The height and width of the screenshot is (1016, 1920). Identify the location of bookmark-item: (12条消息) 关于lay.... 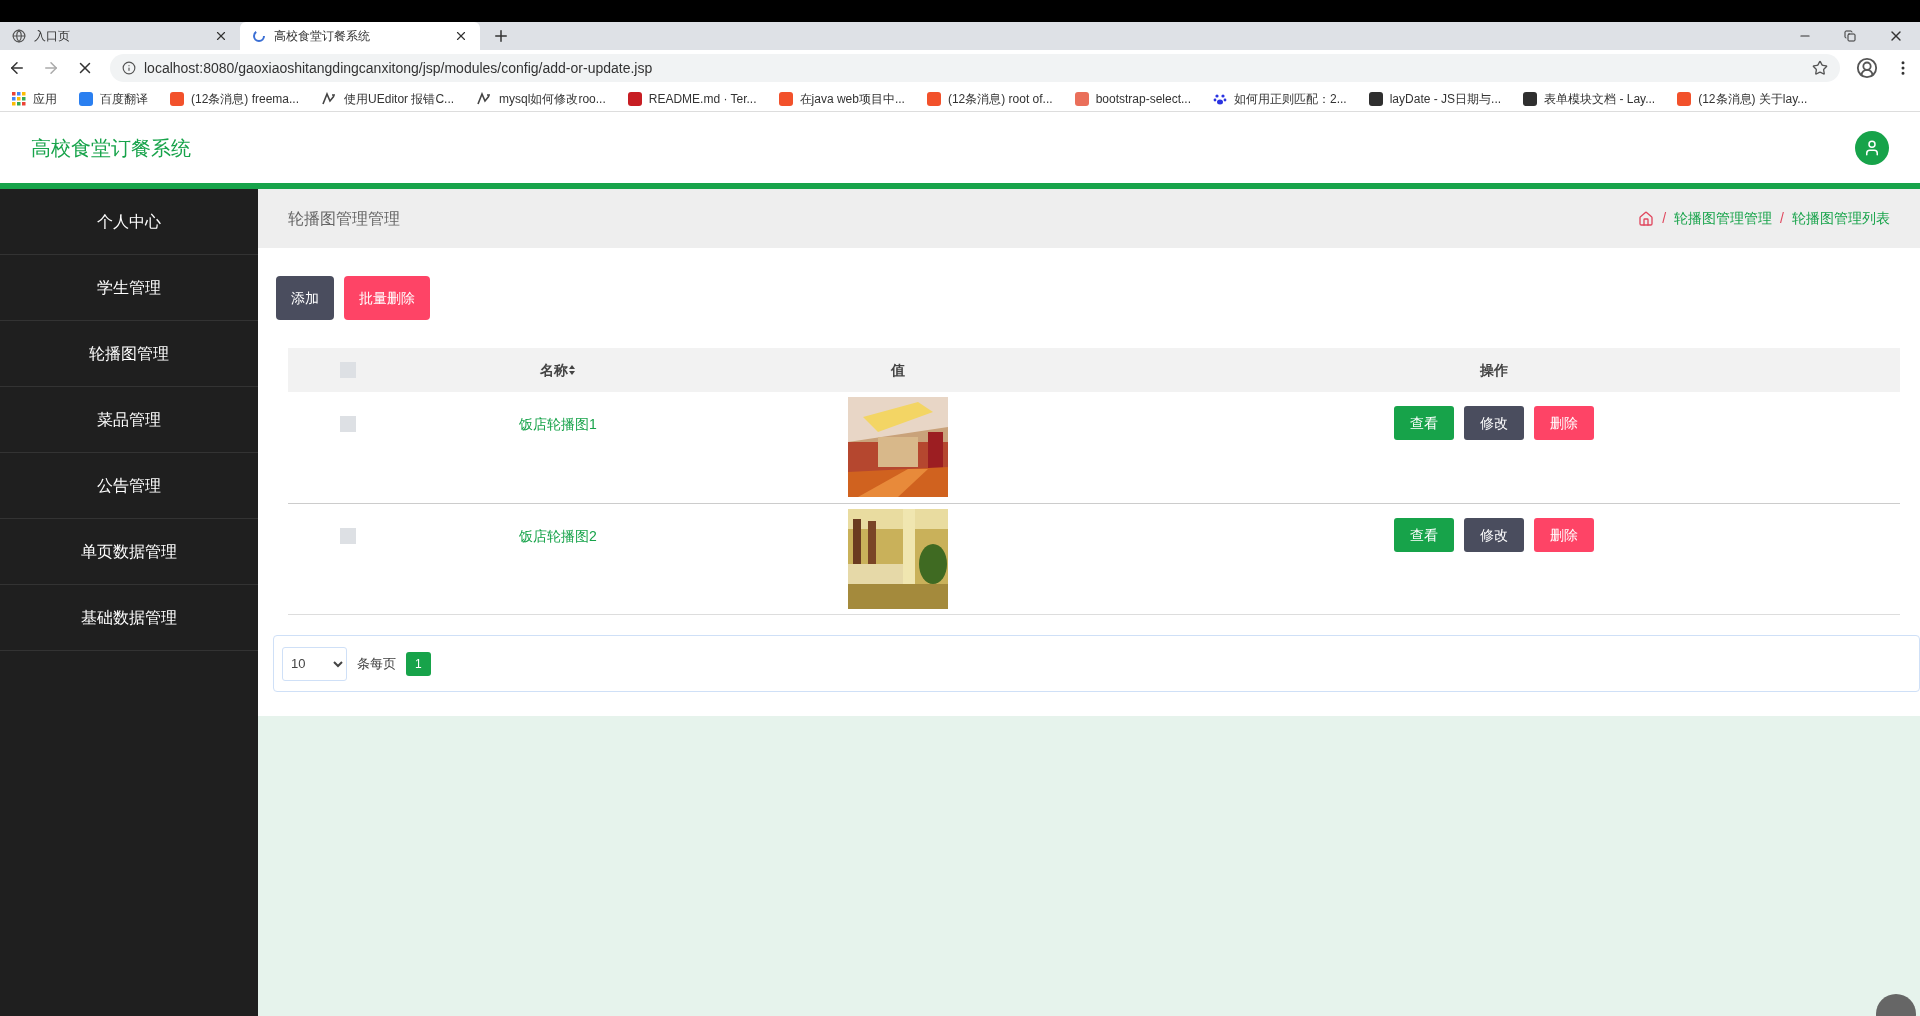
(1742, 98).